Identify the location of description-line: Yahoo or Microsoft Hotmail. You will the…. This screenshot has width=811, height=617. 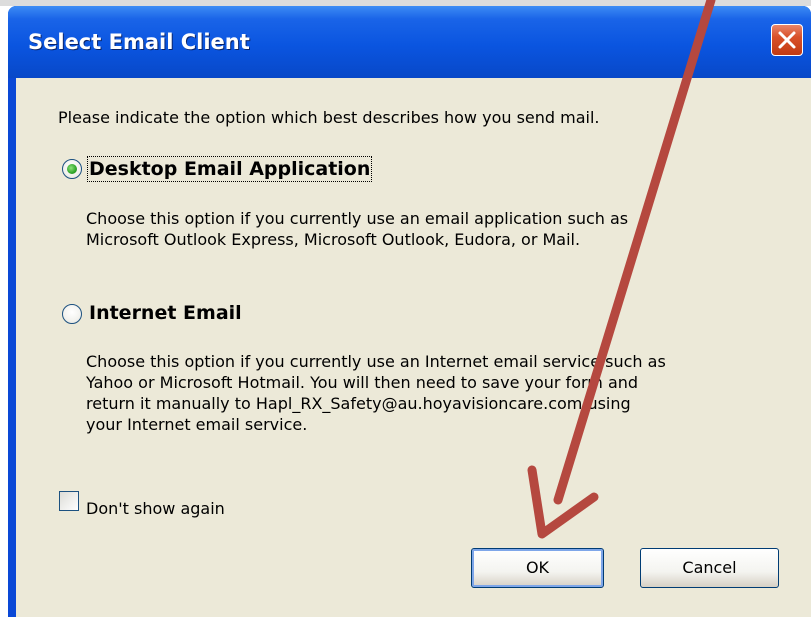
(362, 382).